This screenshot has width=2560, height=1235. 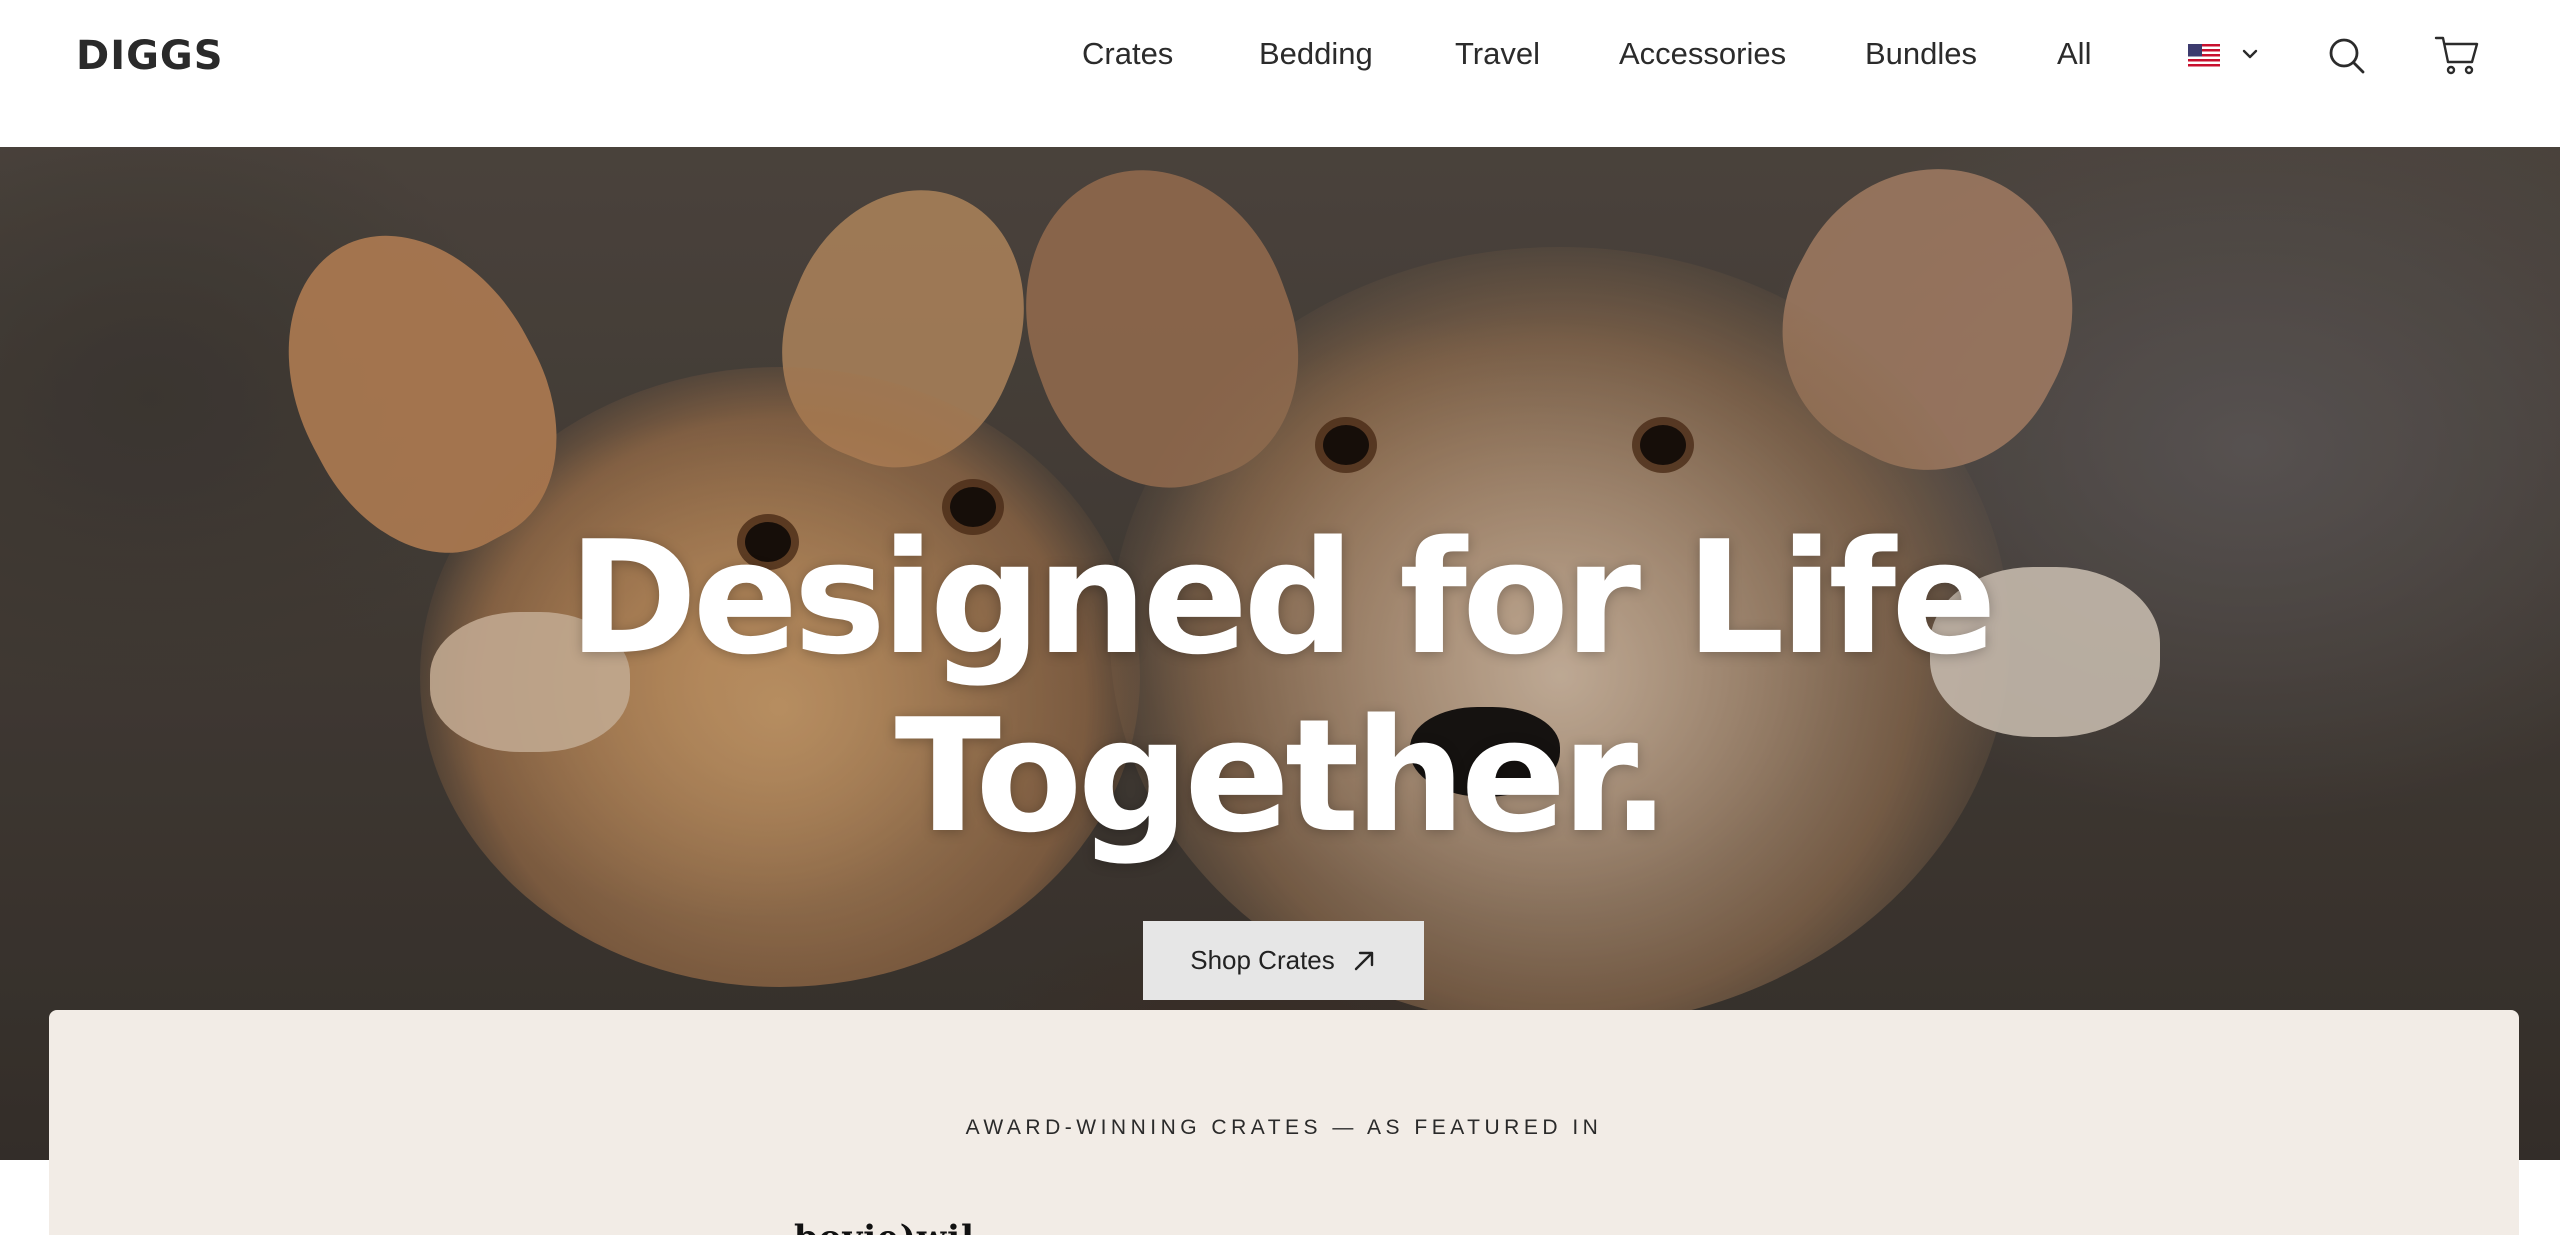 I want to click on featured-in-heading: AWARD-WINNING CRATES — AS FEATURED IN, so click(x=1284, y=1127).